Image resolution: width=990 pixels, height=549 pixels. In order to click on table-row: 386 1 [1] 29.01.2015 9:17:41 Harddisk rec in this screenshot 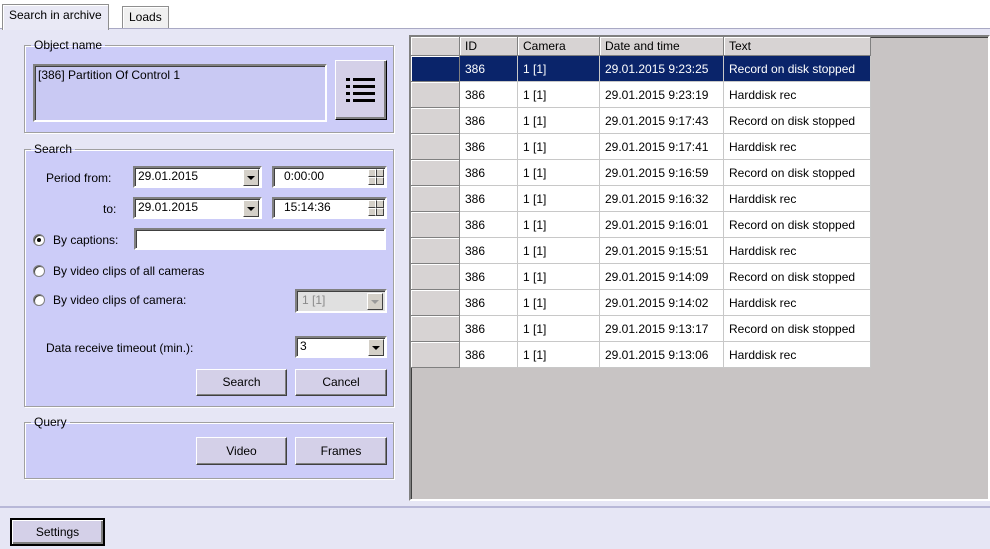, I will do `click(641, 146)`.